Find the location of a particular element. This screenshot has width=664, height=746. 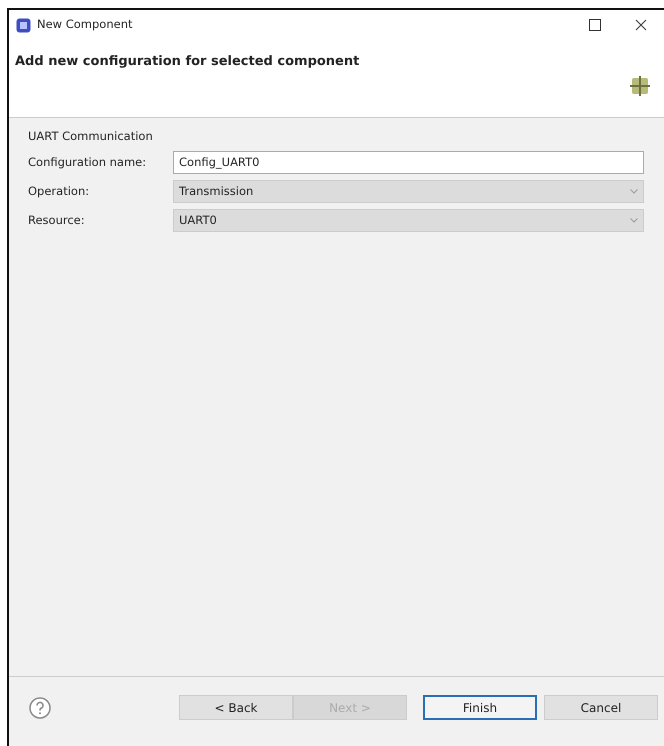

dialog-button: Cancel is located at coordinates (601, 707).